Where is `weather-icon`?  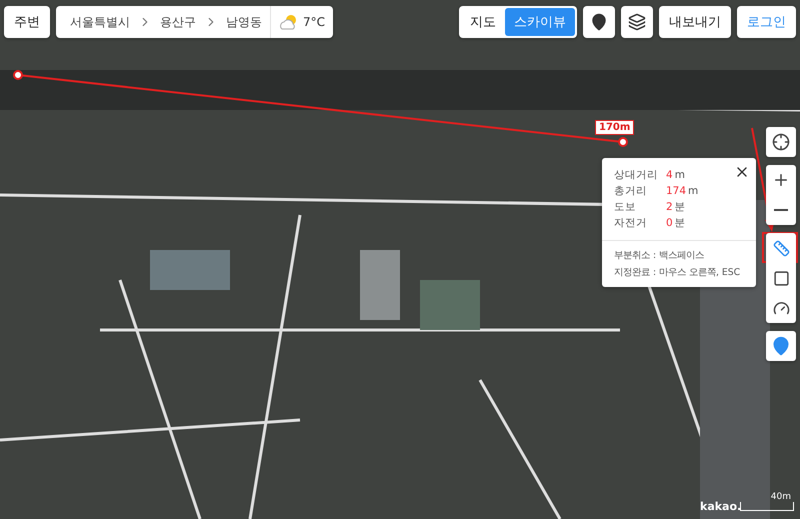 weather-icon is located at coordinates (289, 22).